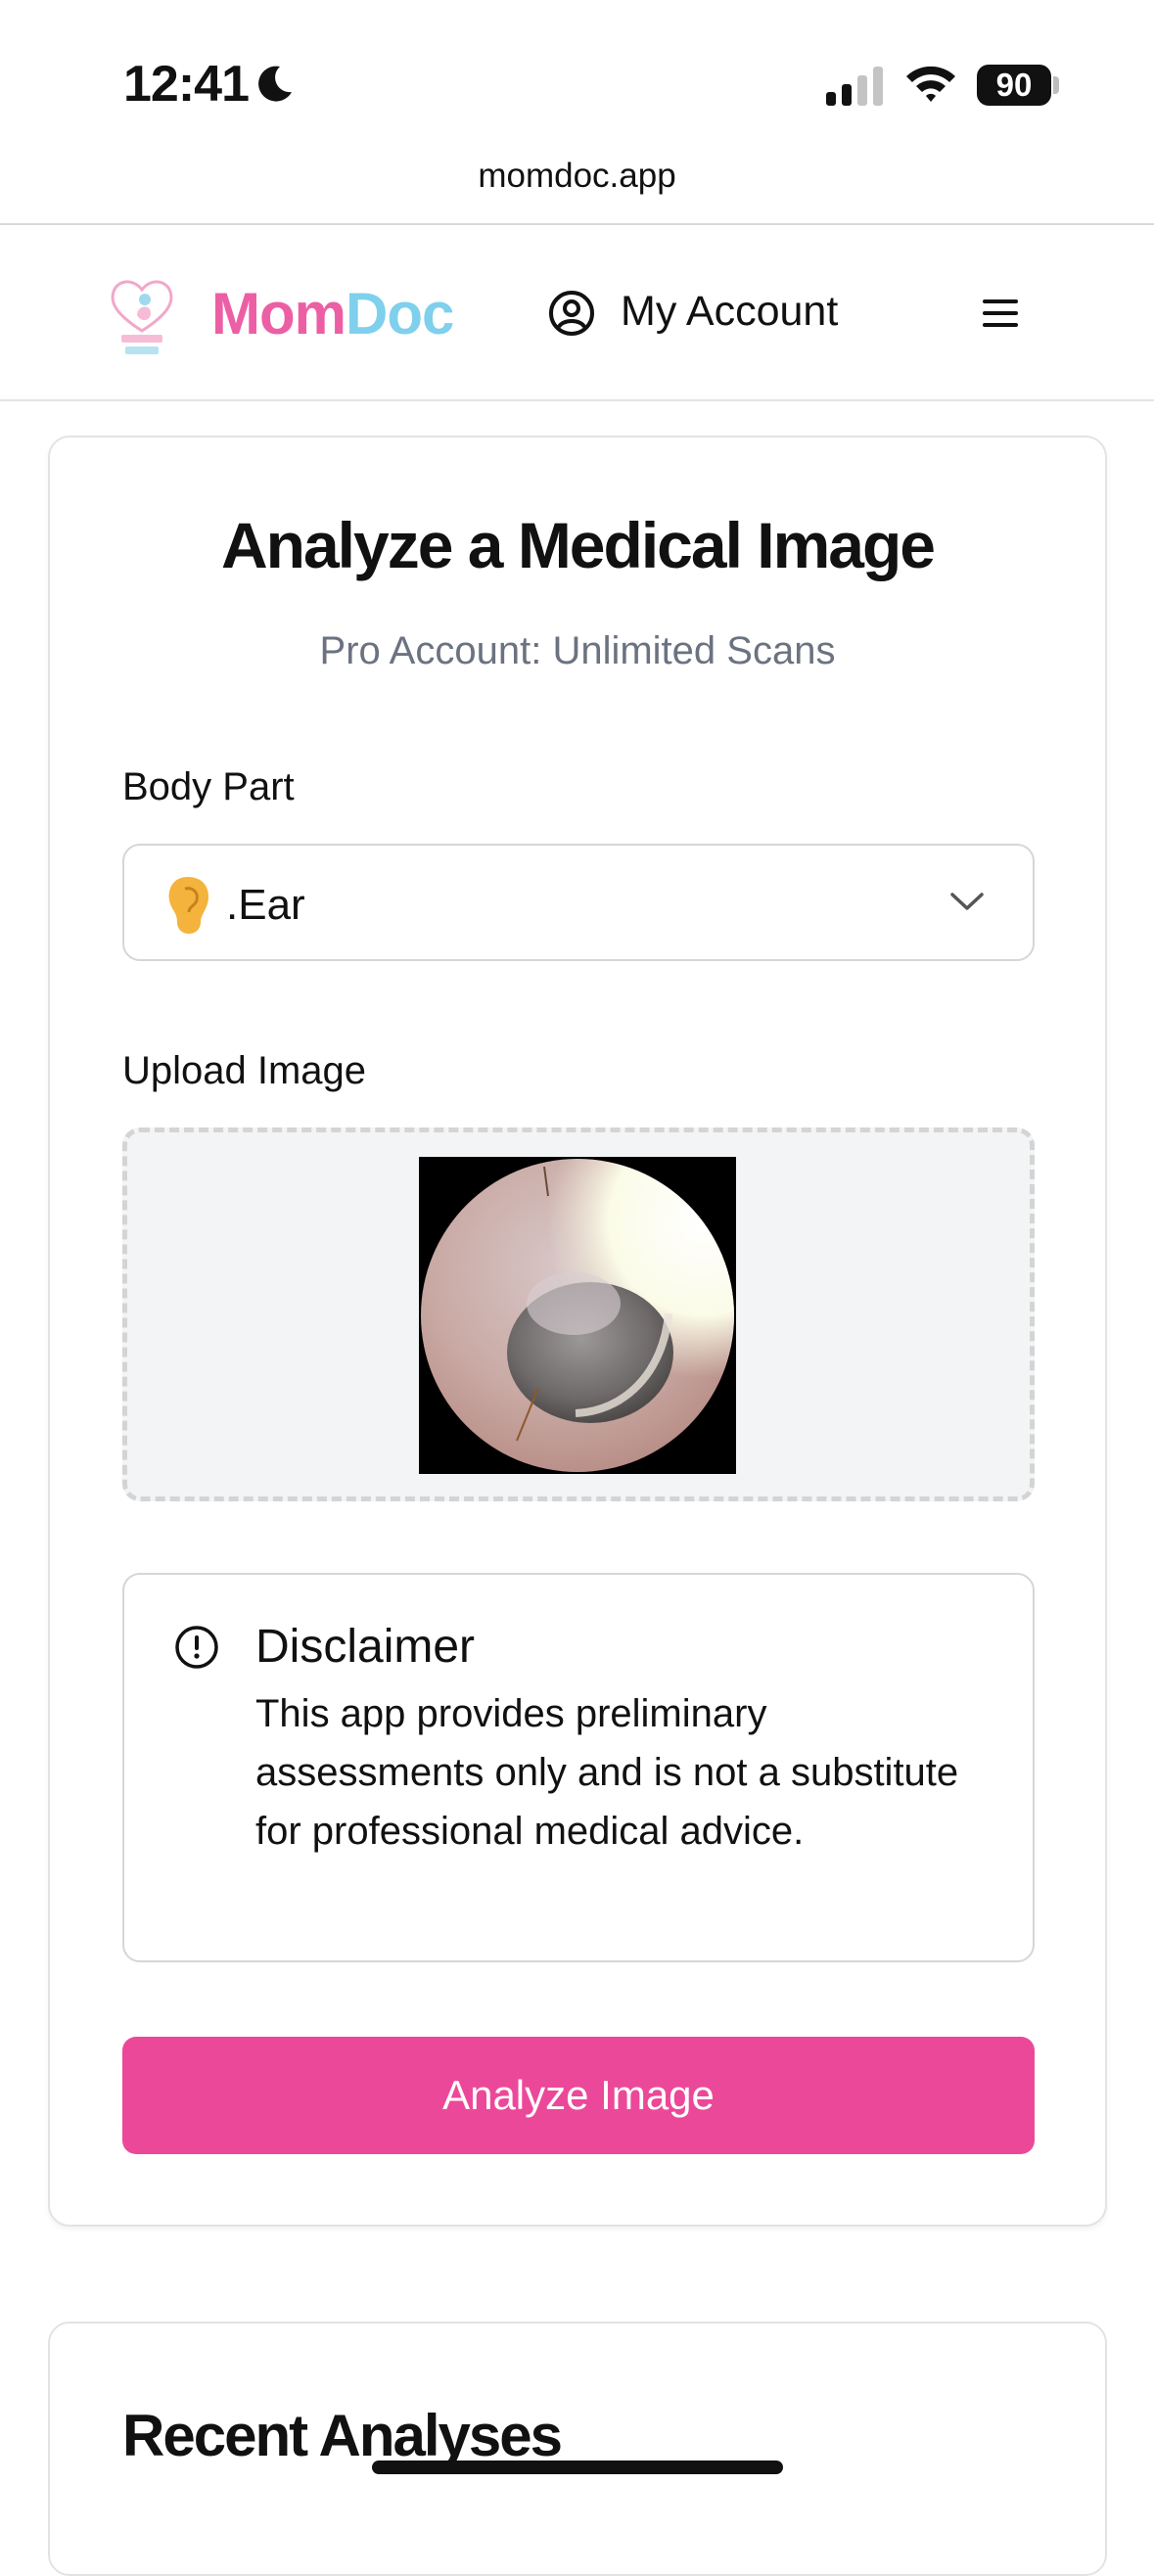 The height and width of the screenshot is (2576, 1154). What do you see at coordinates (930, 84) in the screenshot?
I see `wifi-icon` at bounding box center [930, 84].